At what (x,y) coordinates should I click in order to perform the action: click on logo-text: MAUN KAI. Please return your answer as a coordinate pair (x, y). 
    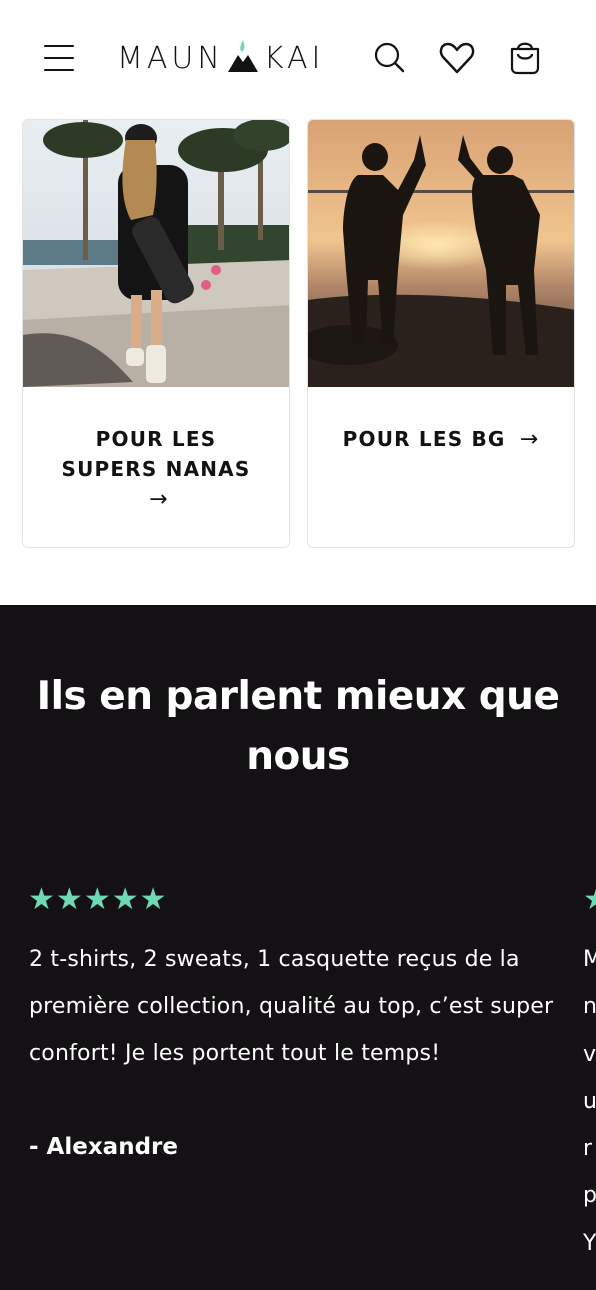
    Looking at the image, I should click on (220, 58).